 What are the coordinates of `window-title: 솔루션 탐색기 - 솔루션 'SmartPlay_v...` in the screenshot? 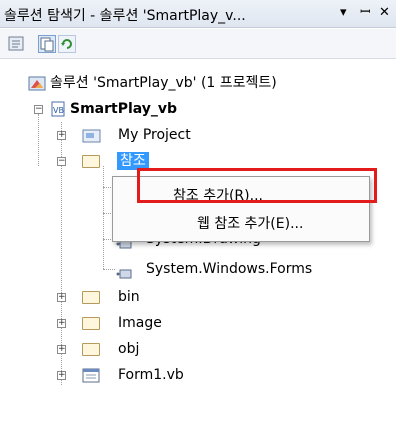 It's located at (125, 16).